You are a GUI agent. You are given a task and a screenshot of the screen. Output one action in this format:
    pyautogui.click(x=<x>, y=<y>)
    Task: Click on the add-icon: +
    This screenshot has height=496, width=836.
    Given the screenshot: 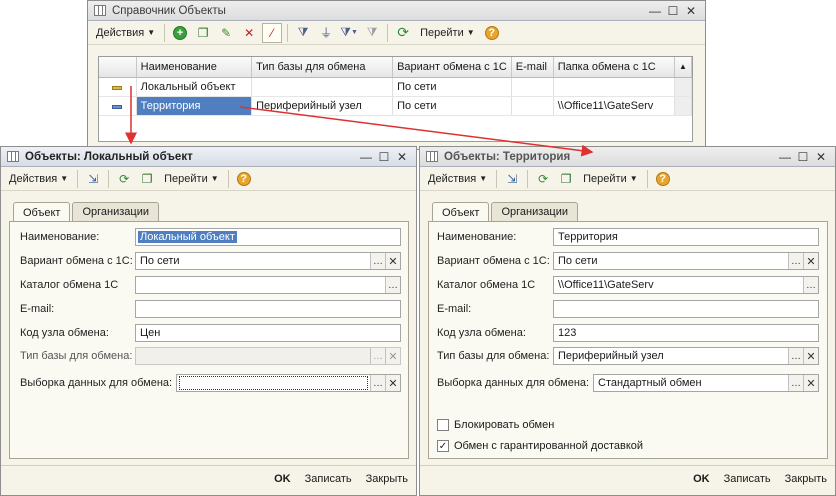 What is the action you would take?
    pyautogui.click(x=180, y=33)
    